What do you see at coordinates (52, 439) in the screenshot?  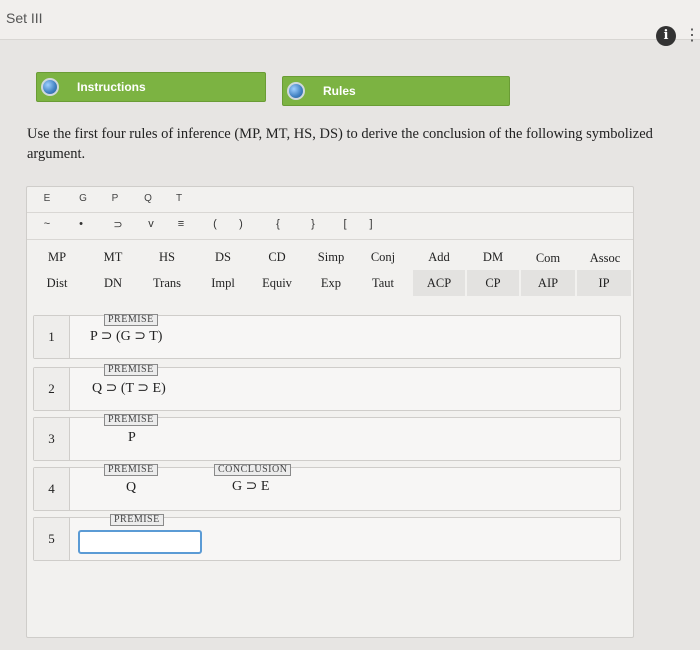 I see `line-number: 3` at bounding box center [52, 439].